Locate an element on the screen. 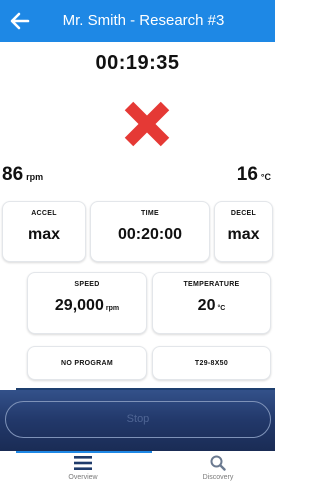 The height and width of the screenshot is (485, 320). program-card: NO PROGRAM is located at coordinates (87, 363).